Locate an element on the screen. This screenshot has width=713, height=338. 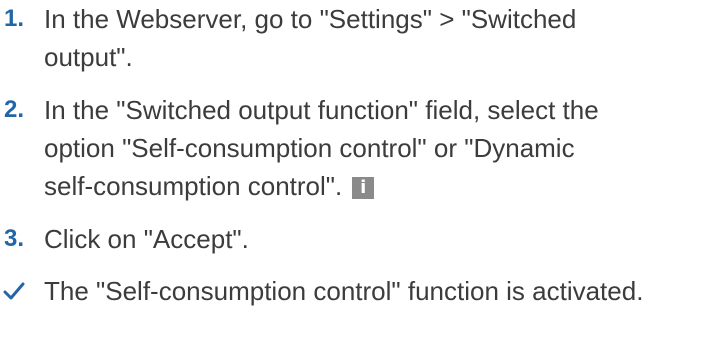
checkmark-icon is located at coordinates (16, 291).